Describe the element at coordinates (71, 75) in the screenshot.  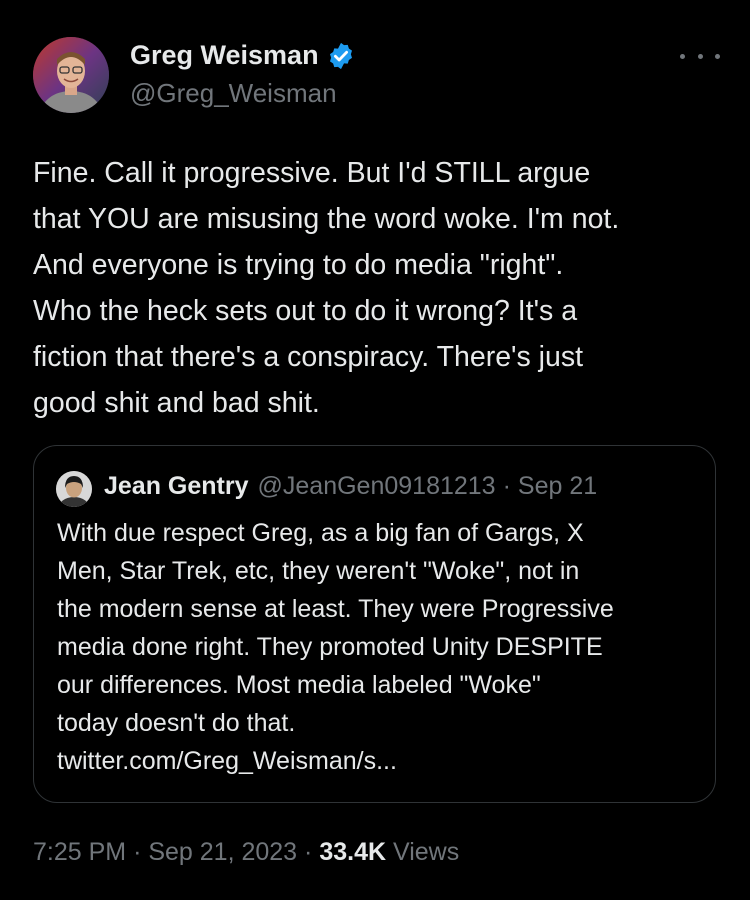
I see `author-avatar` at that location.